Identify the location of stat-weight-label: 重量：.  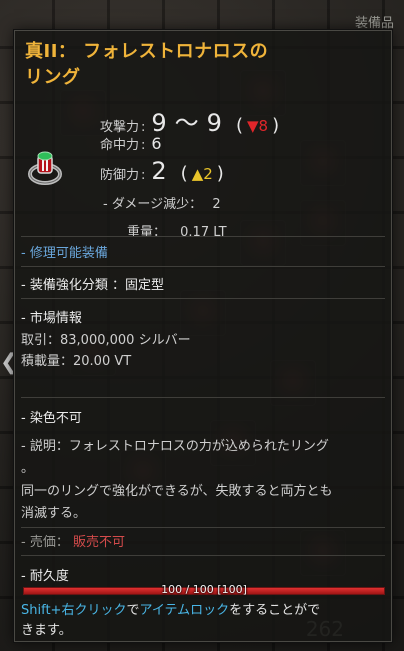
(147, 232).